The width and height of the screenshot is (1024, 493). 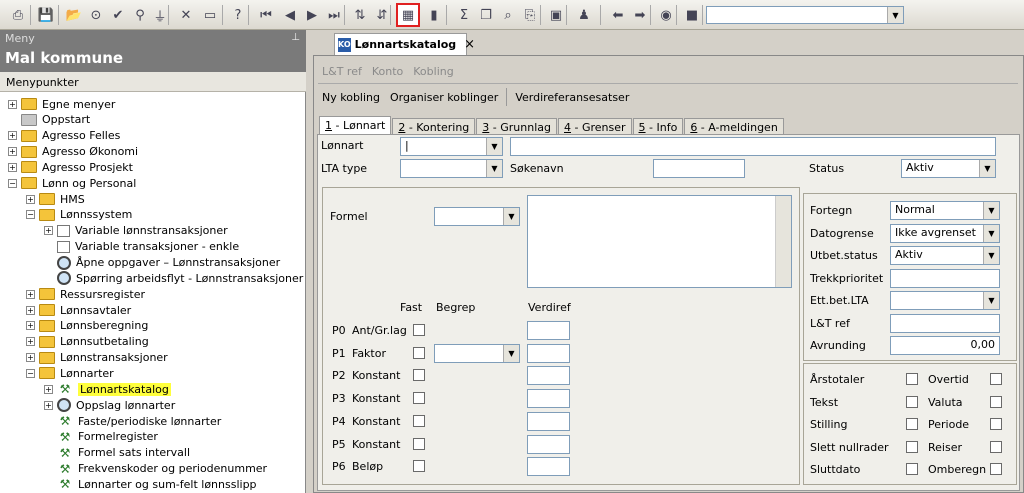 What do you see at coordinates (945, 255) in the screenshot?
I see `utbet-field: Aktiv ▼` at bounding box center [945, 255].